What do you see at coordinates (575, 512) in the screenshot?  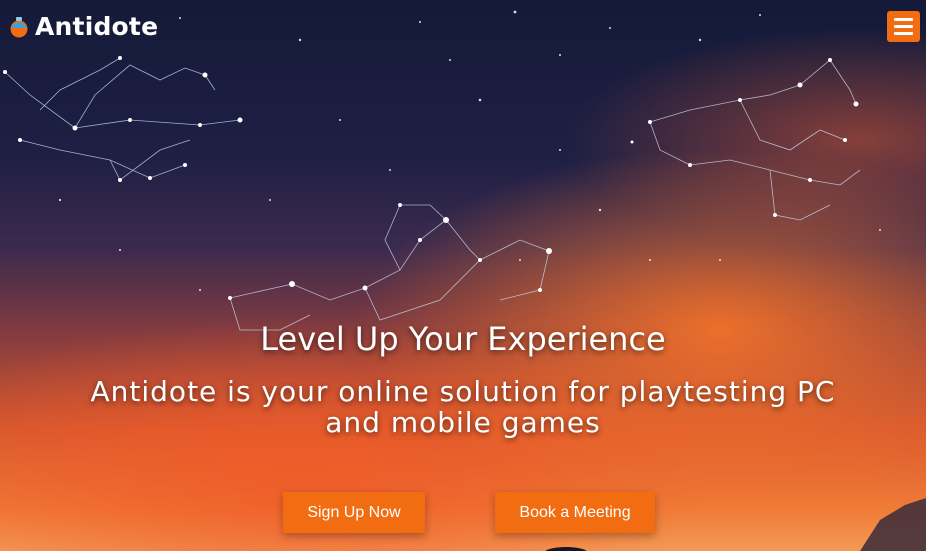 I see `book-meeting-button: Book a Meeting` at bounding box center [575, 512].